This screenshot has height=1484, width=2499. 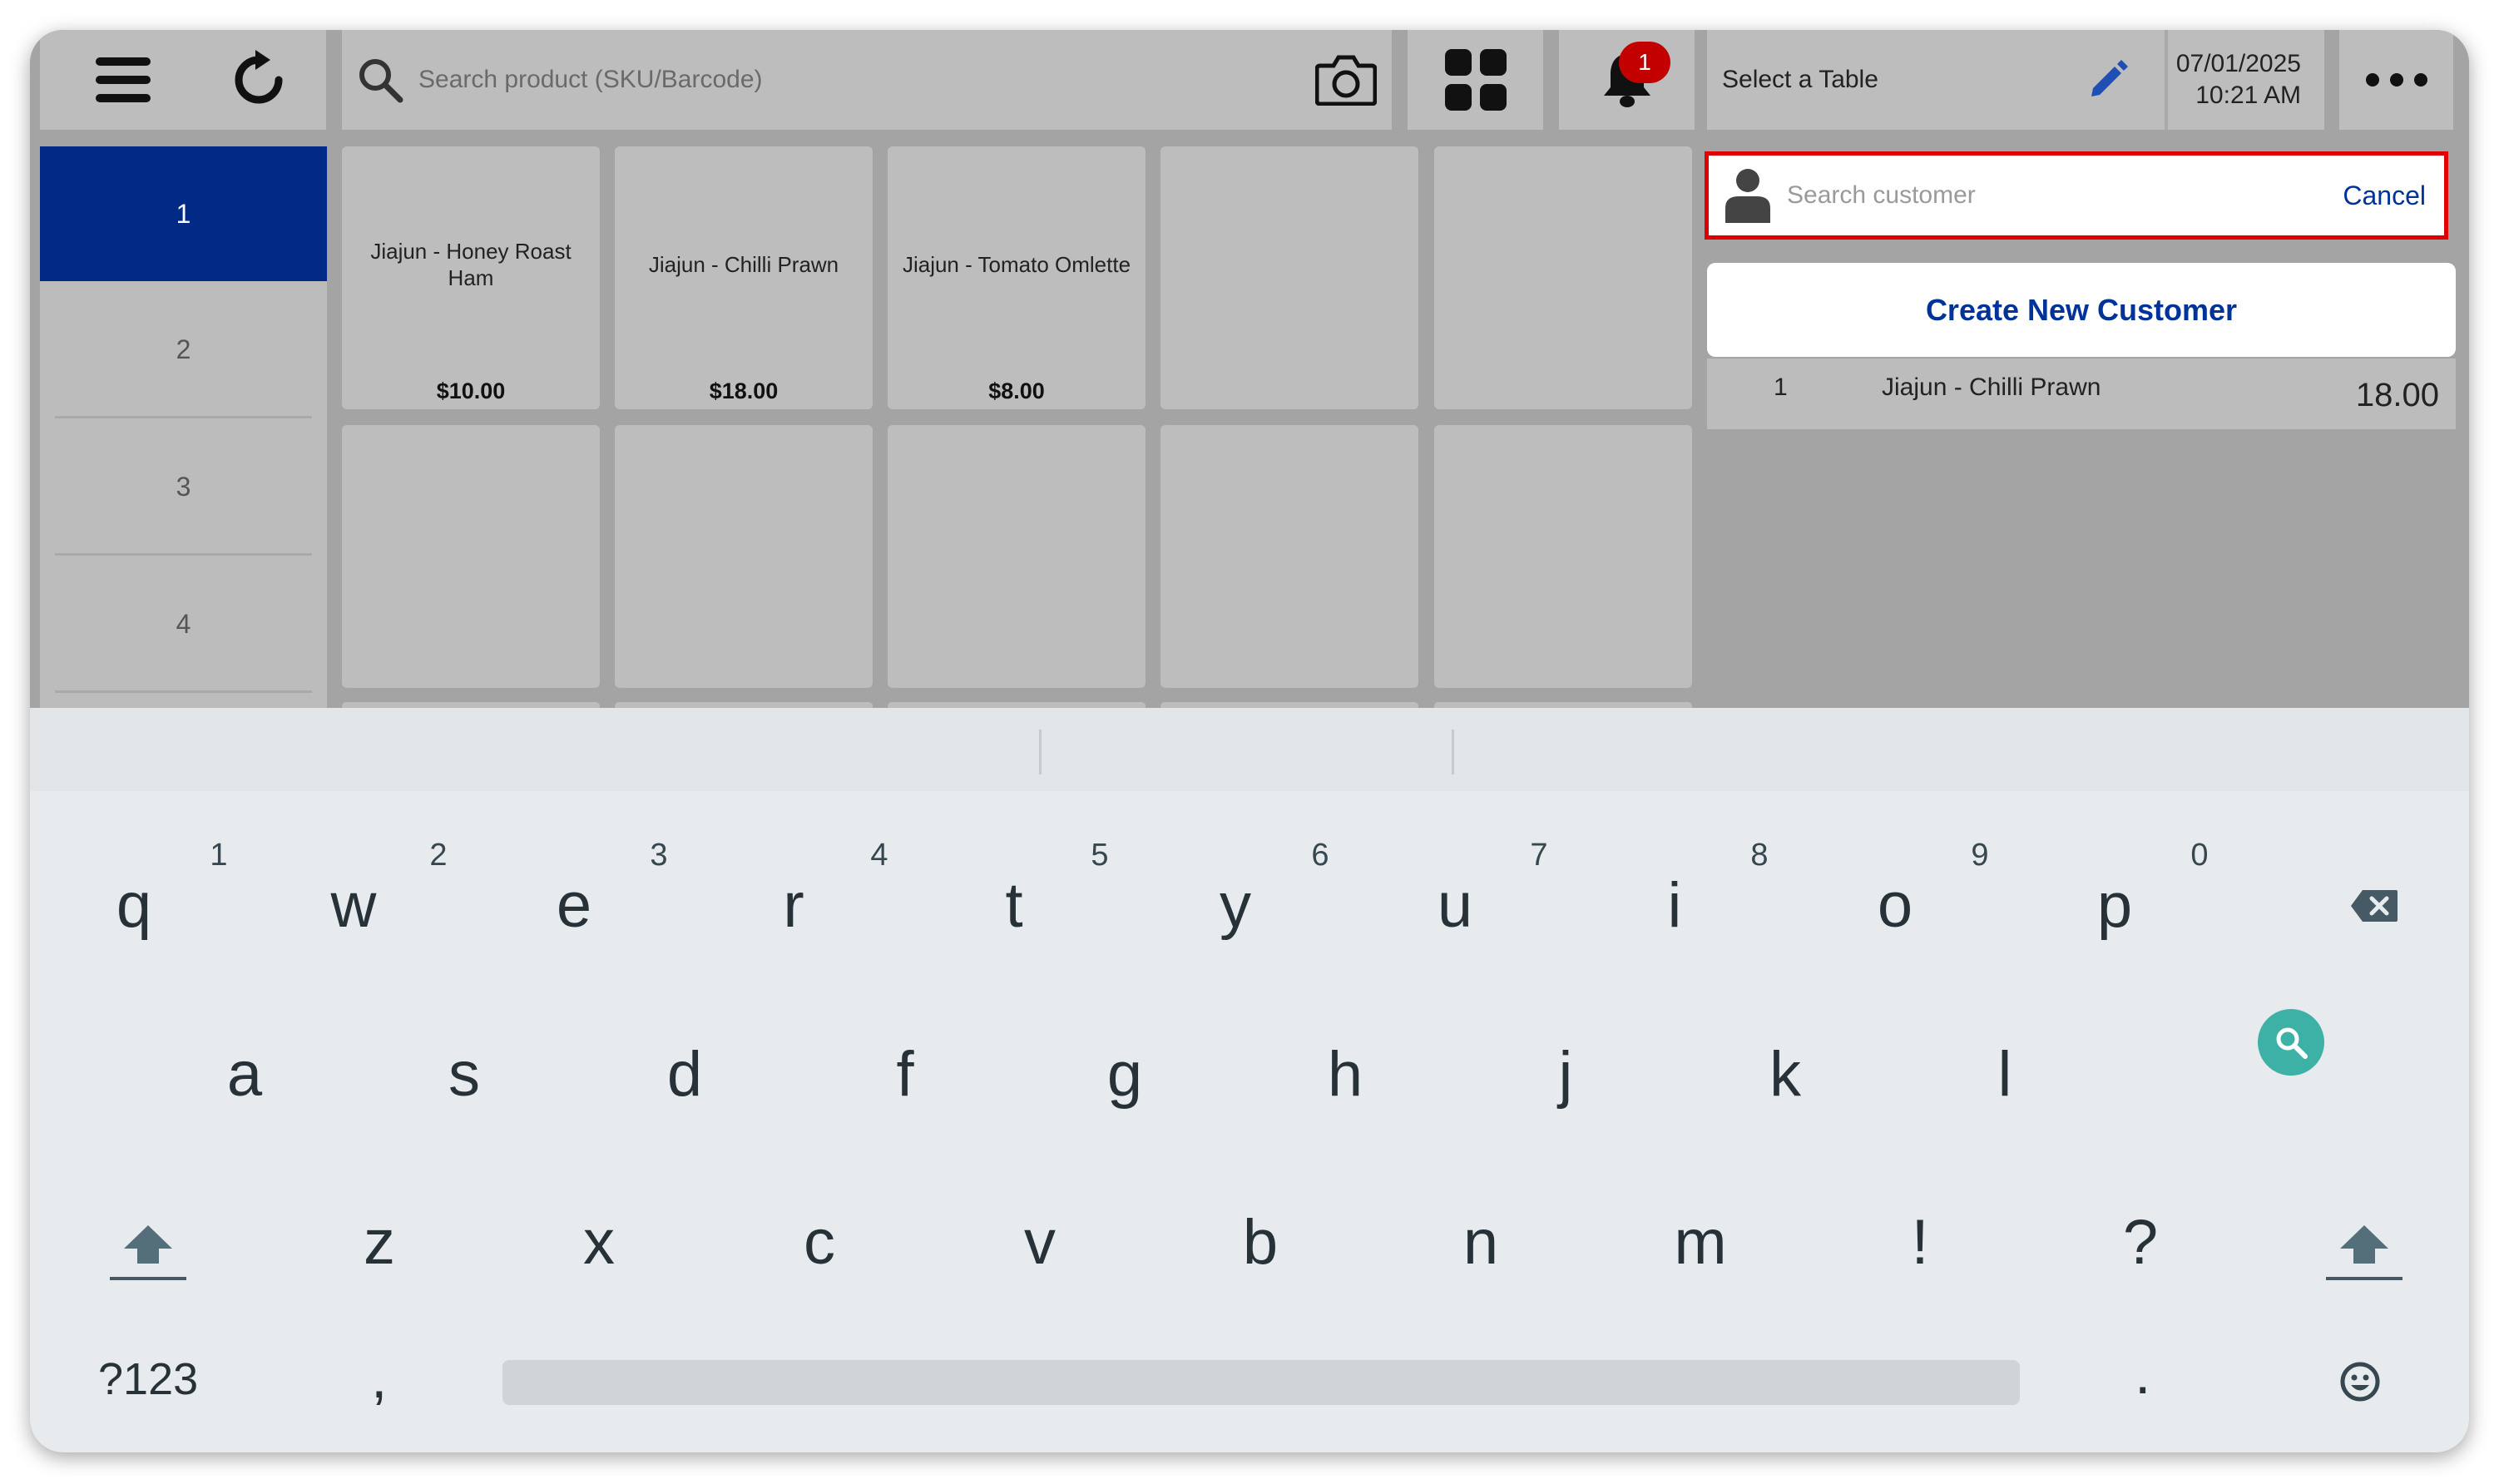 What do you see at coordinates (258, 77) in the screenshot?
I see `refresh-icon` at bounding box center [258, 77].